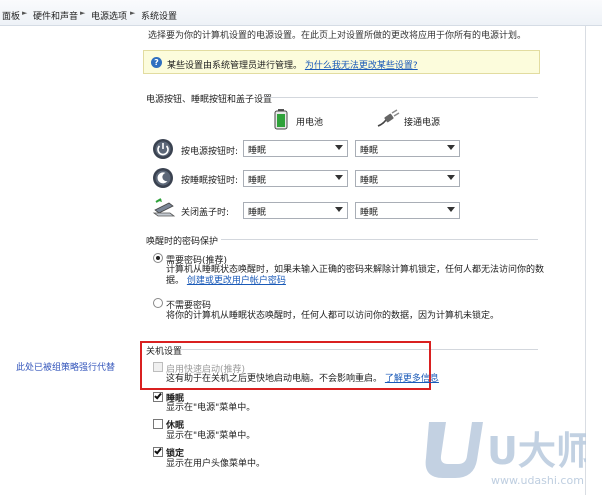  Describe the element at coordinates (537, 480) in the screenshot. I see `watermark-url-text: www.udashi.com` at that location.